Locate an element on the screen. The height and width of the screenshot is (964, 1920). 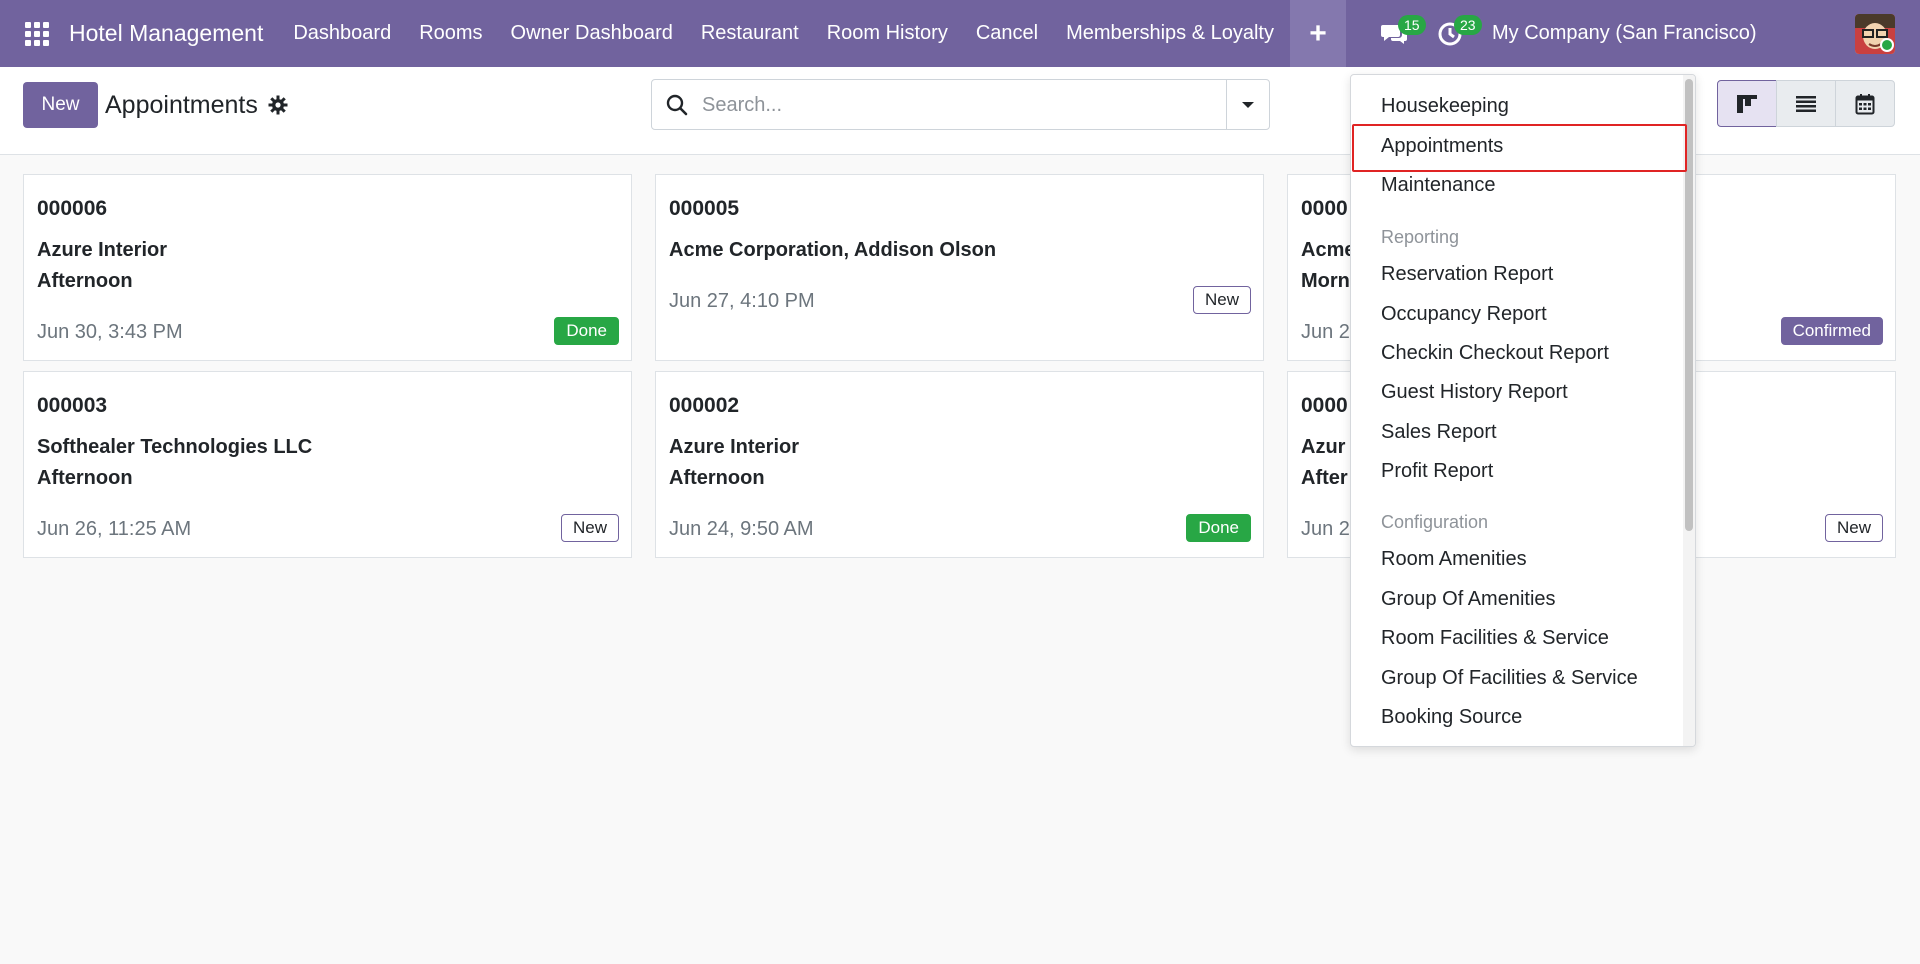
nav-memberships-loyalty: Memberships & Loyalty is located at coordinates (1170, 33).